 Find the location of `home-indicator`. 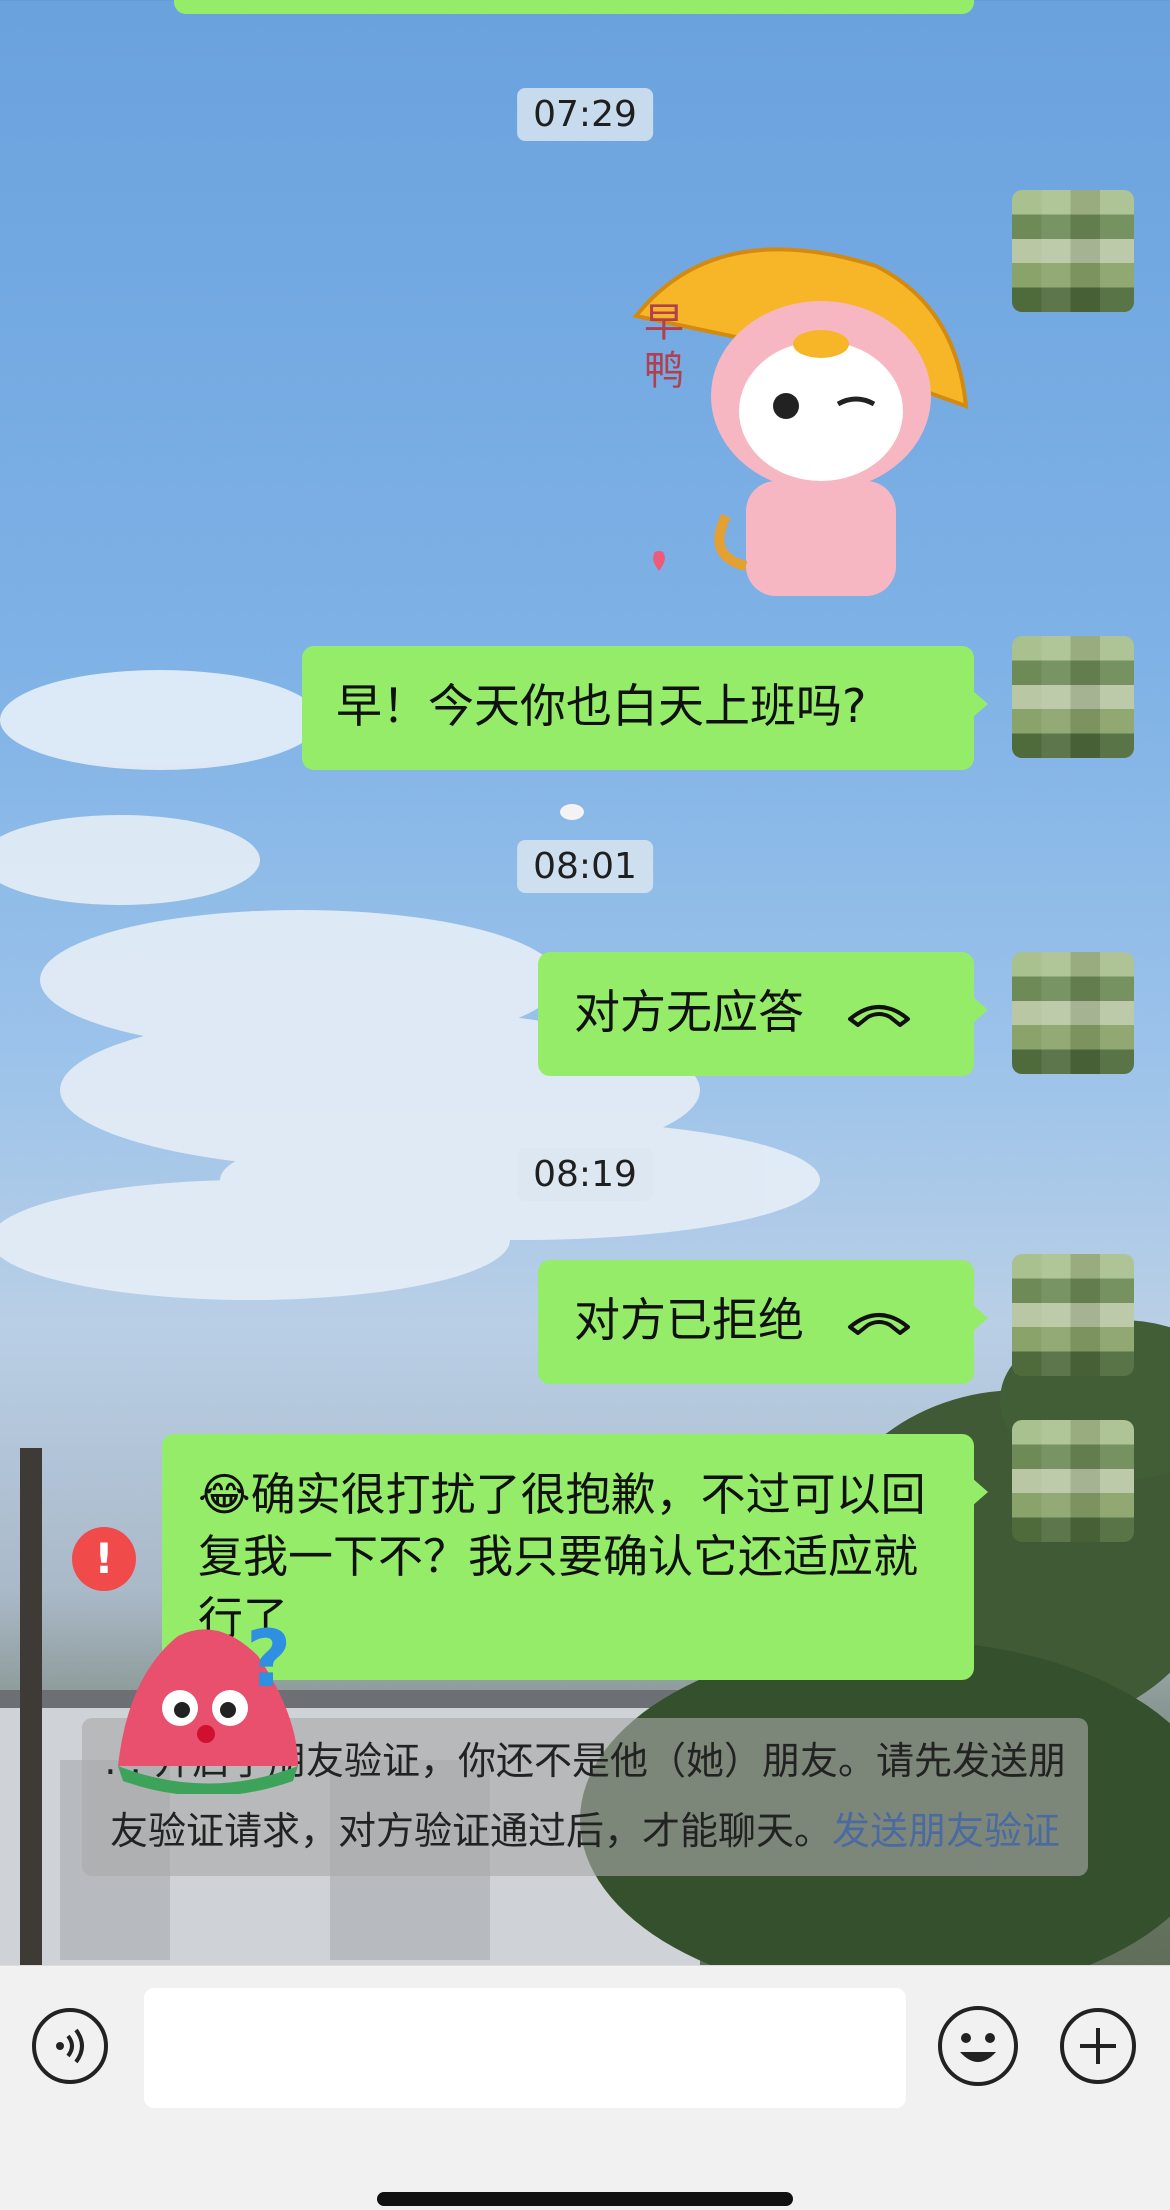

home-indicator is located at coordinates (585, 2199).